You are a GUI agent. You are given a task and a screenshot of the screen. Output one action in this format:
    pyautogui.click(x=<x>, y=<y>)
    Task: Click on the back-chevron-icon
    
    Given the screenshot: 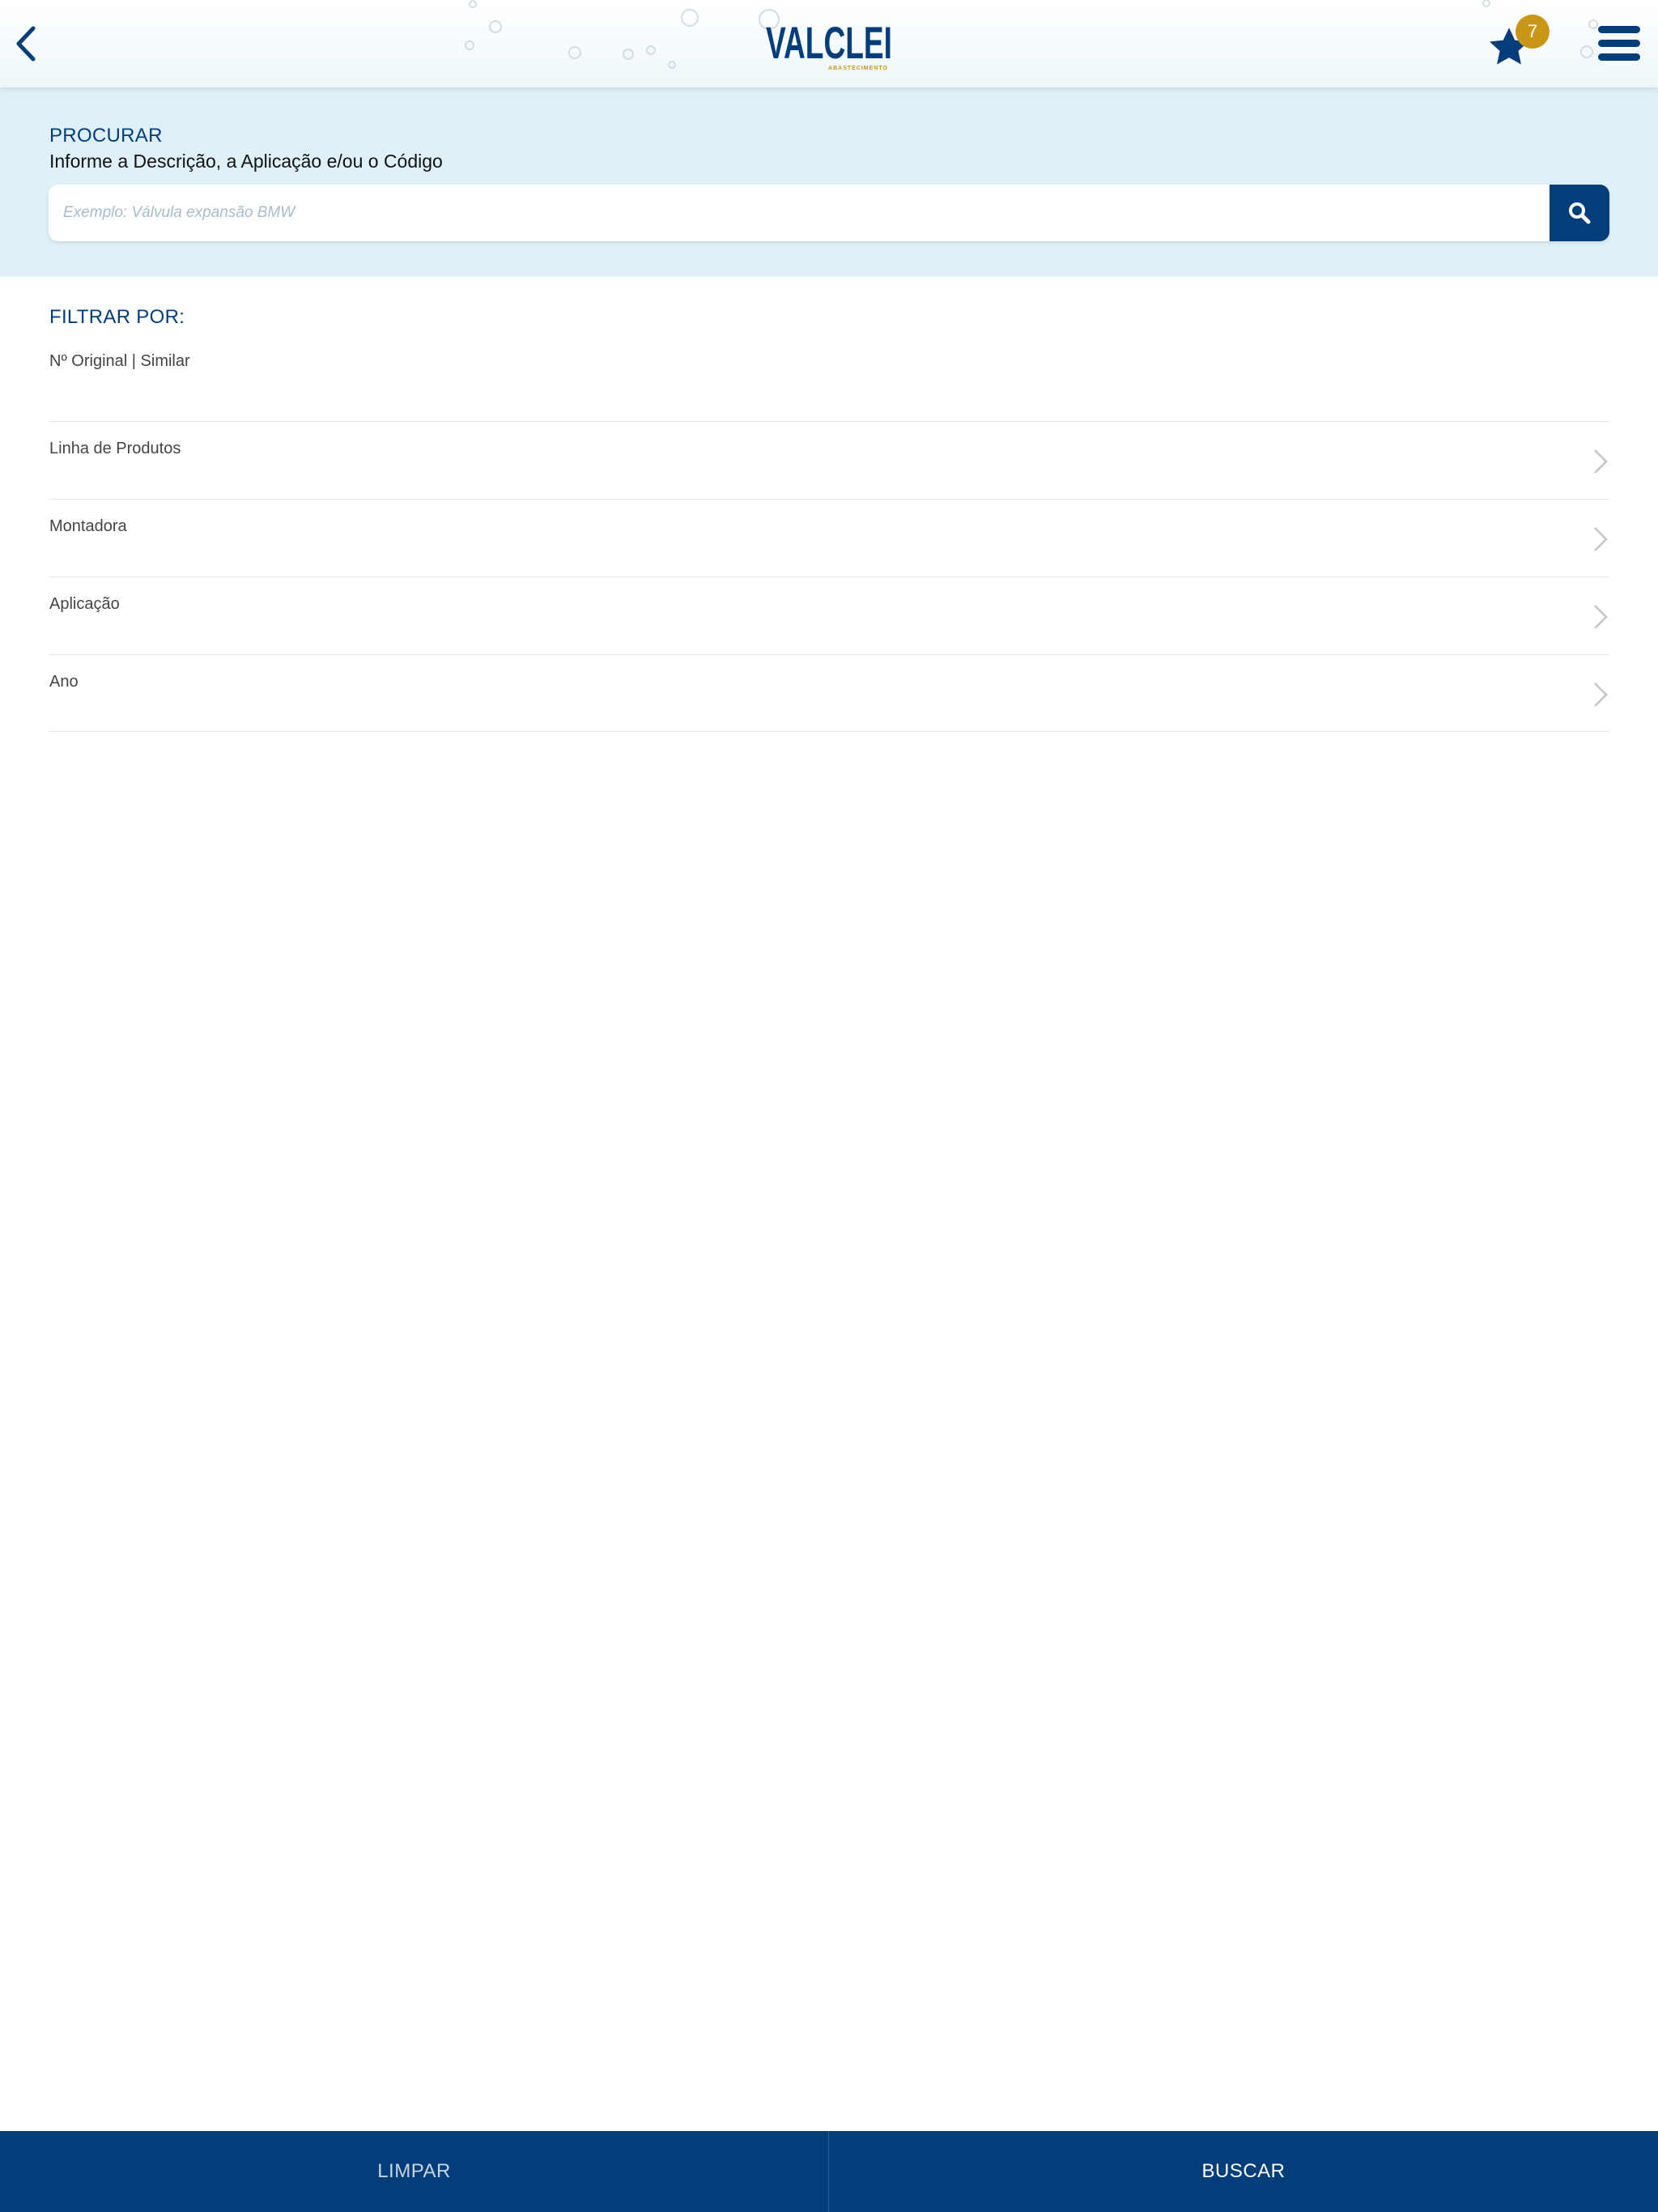 What is the action you would take?
    pyautogui.click(x=26, y=44)
    